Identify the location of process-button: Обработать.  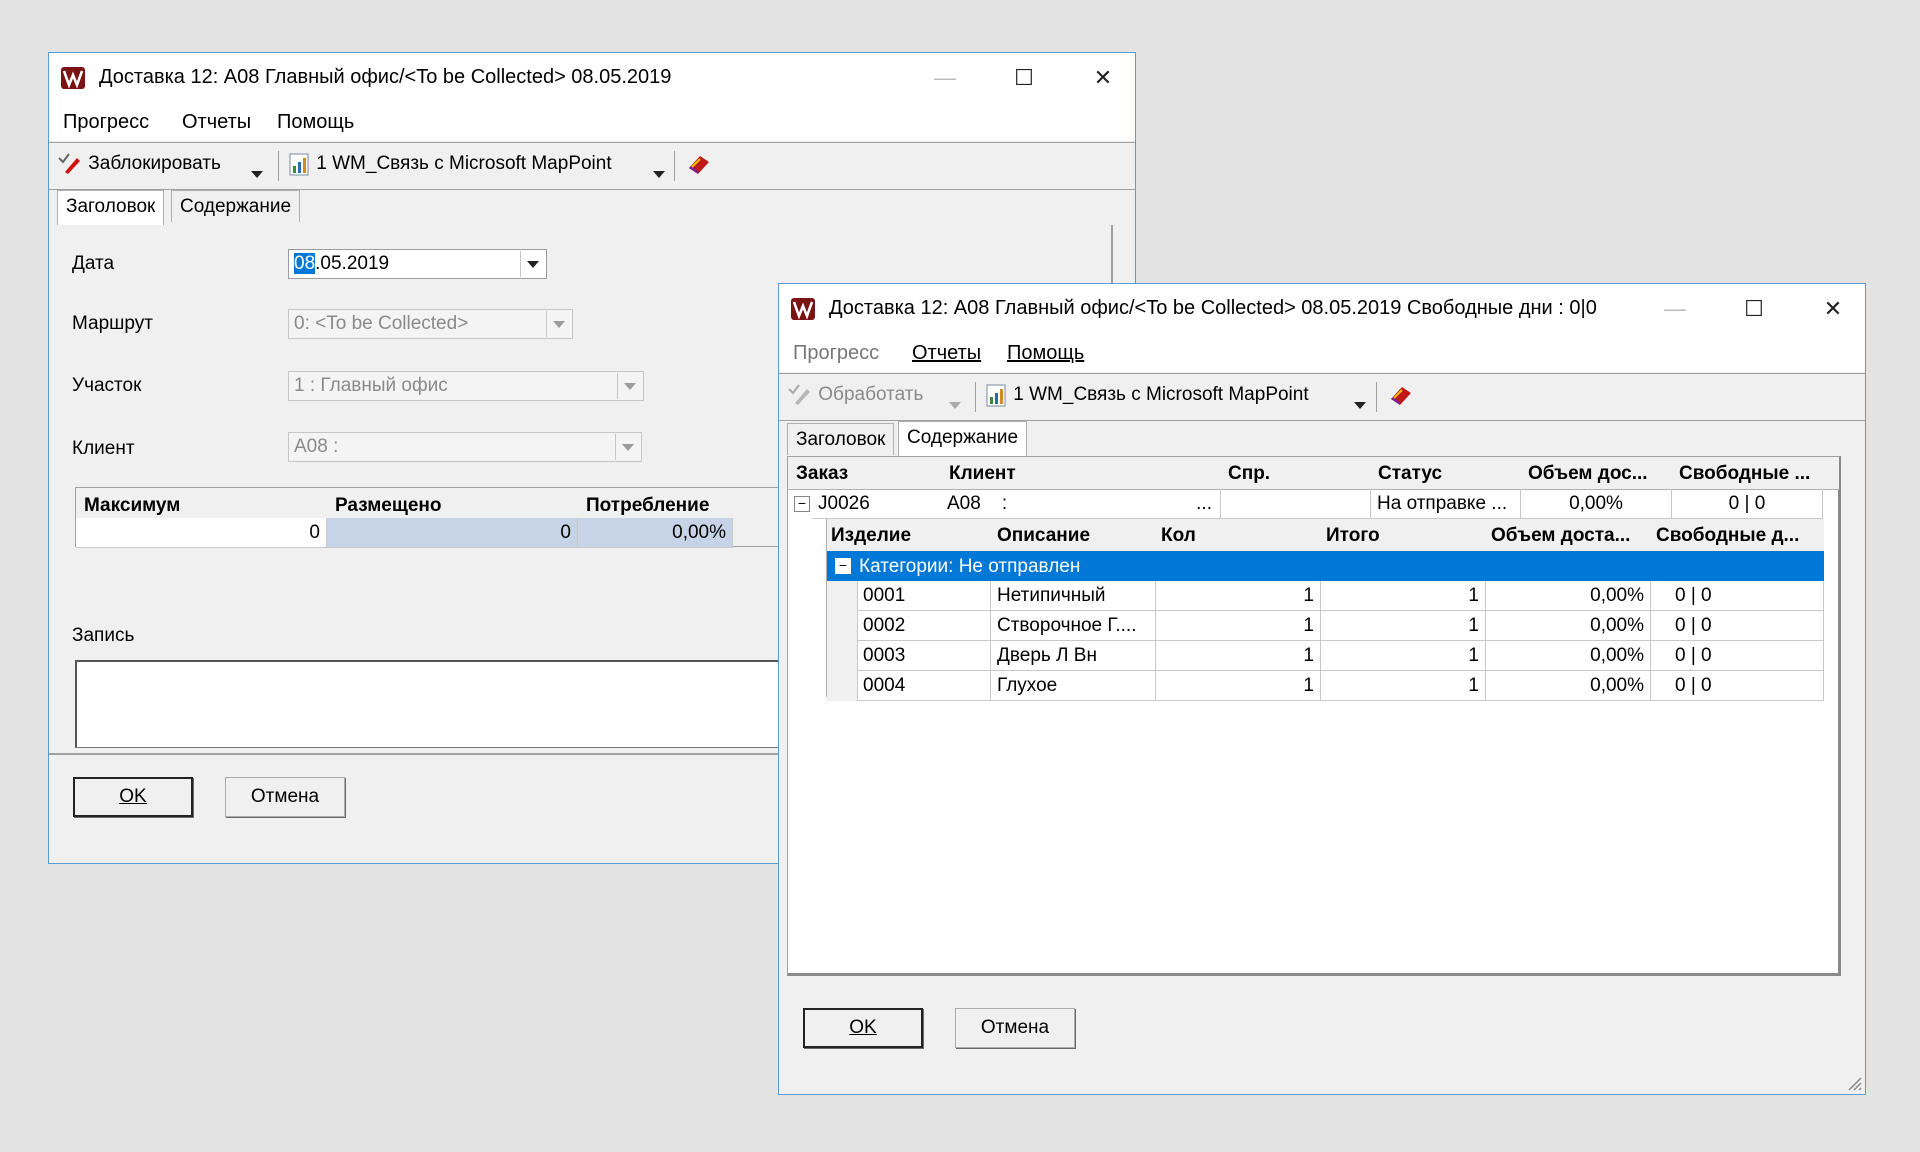
(855, 395).